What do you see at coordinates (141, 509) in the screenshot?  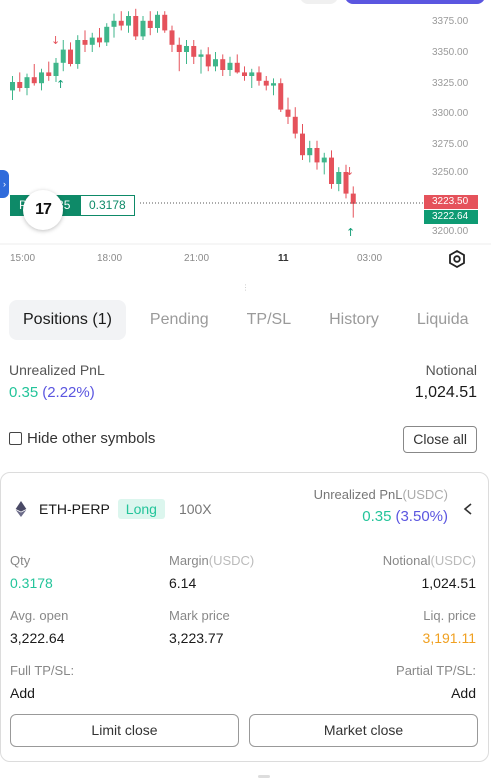 I see `side-badge: Long` at bounding box center [141, 509].